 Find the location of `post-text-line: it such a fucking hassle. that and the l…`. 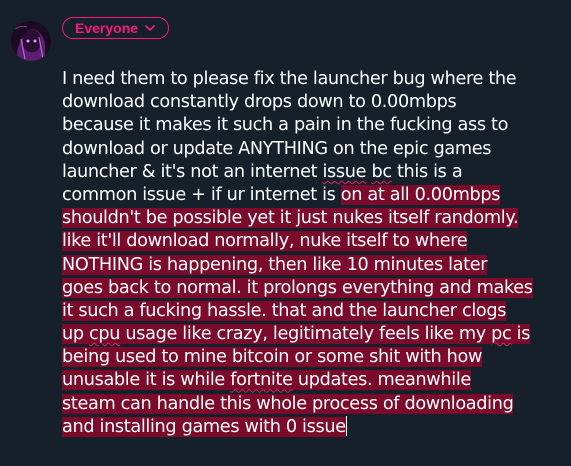

post-text-line: it such a fucking hassle. that and the l… is located at coordinates (312, 311).